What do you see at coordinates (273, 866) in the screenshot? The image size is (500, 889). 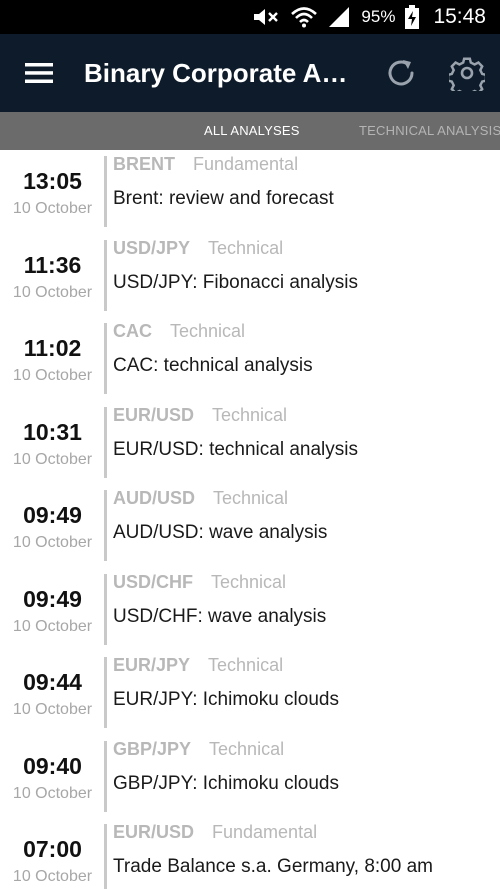 I see `item-headline: Trade Balance s.a. Germany, 8:00 am` at bounding box center [273, 866].